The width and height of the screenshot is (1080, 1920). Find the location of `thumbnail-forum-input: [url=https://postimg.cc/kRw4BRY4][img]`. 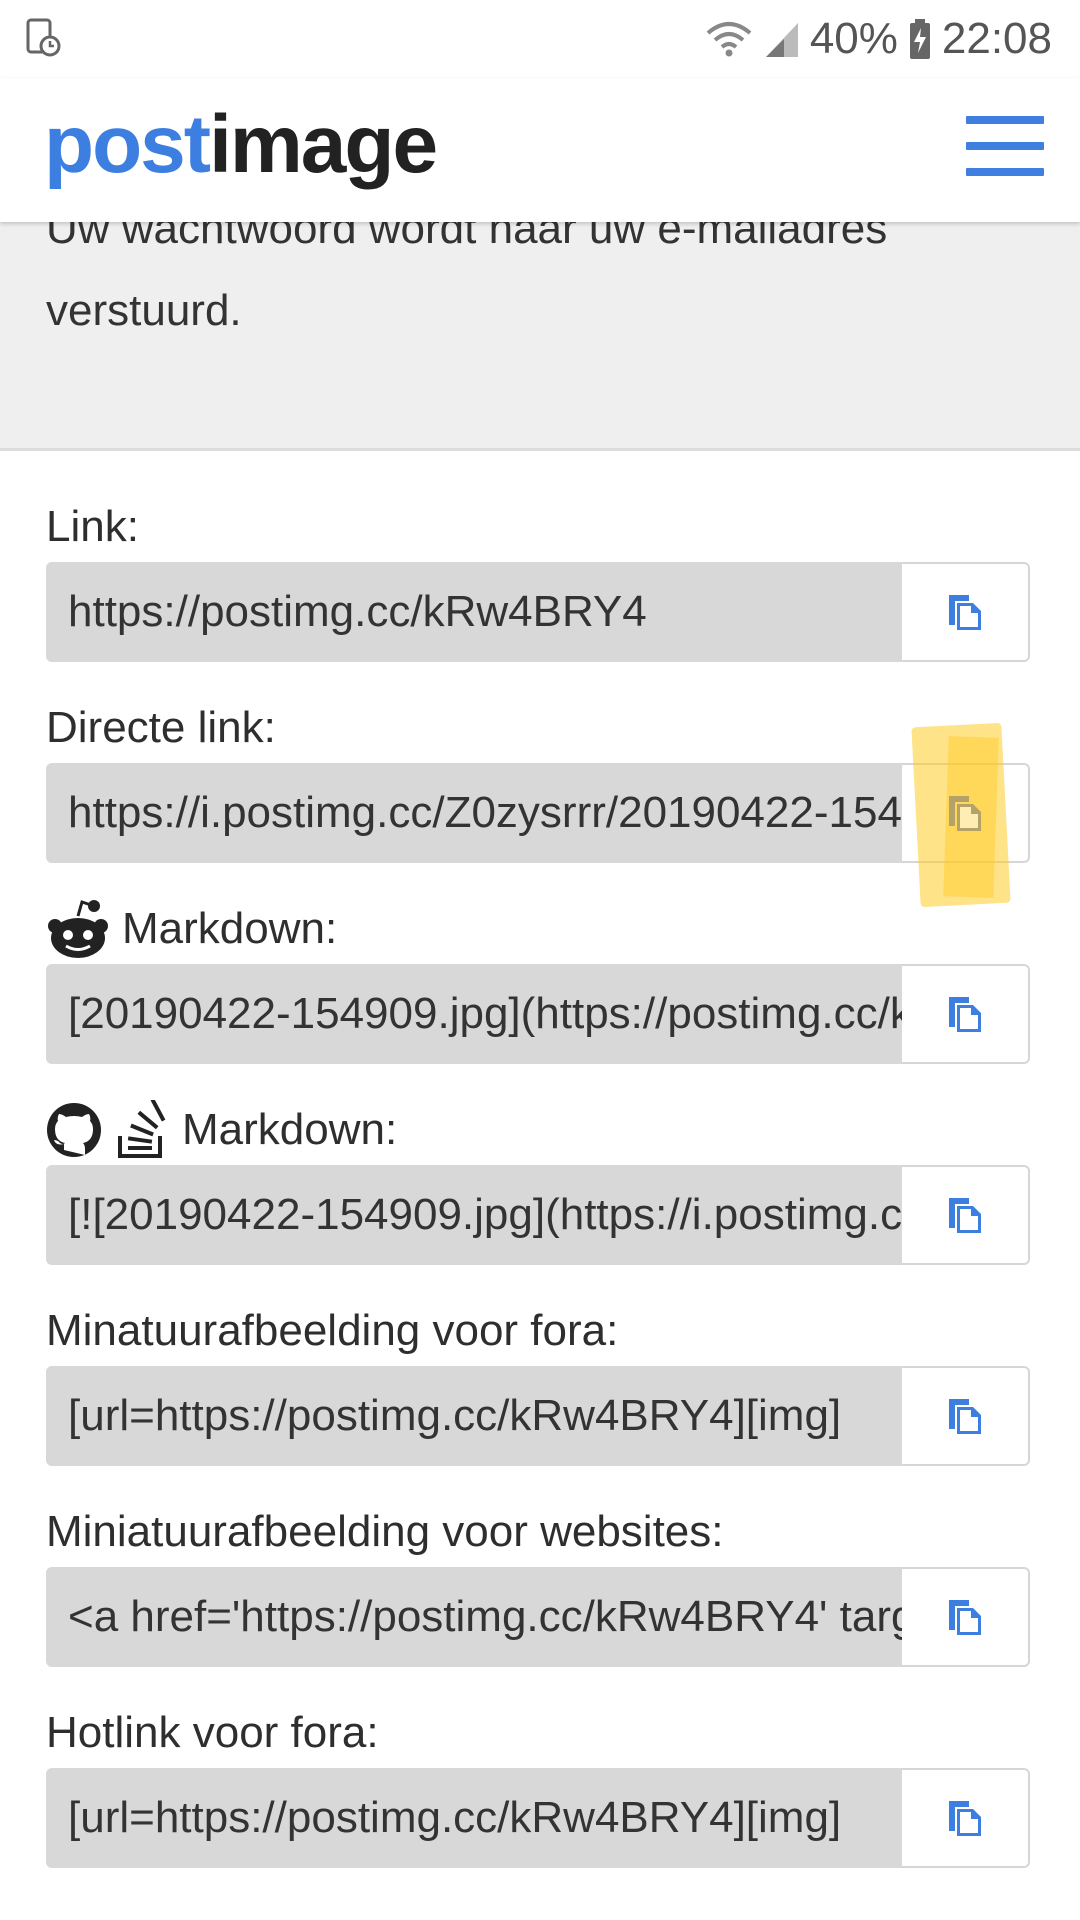

thumbnail-forum-input: [url=https://postimg.cc/kRw4BRY4][img] is located at coordinates (474, 1416).